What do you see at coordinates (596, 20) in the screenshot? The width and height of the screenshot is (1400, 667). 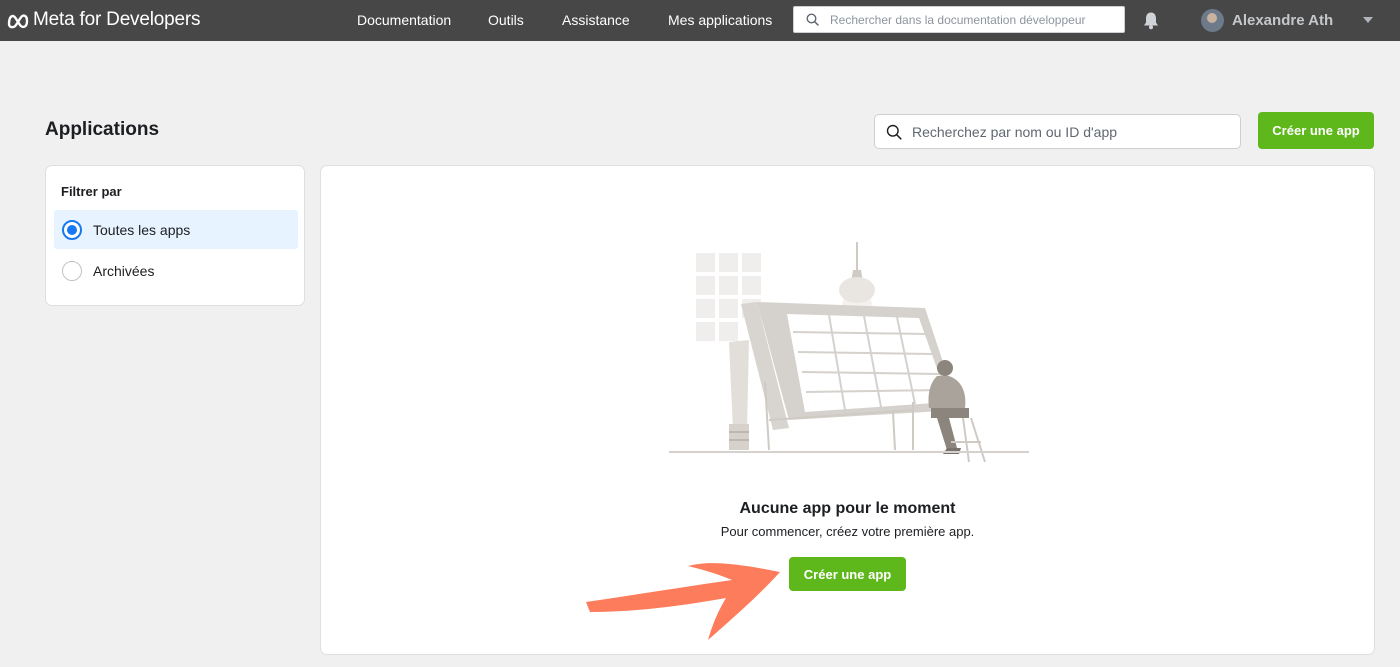 I see `nav-assistance: Assistance` at bounding box center [596, 20].